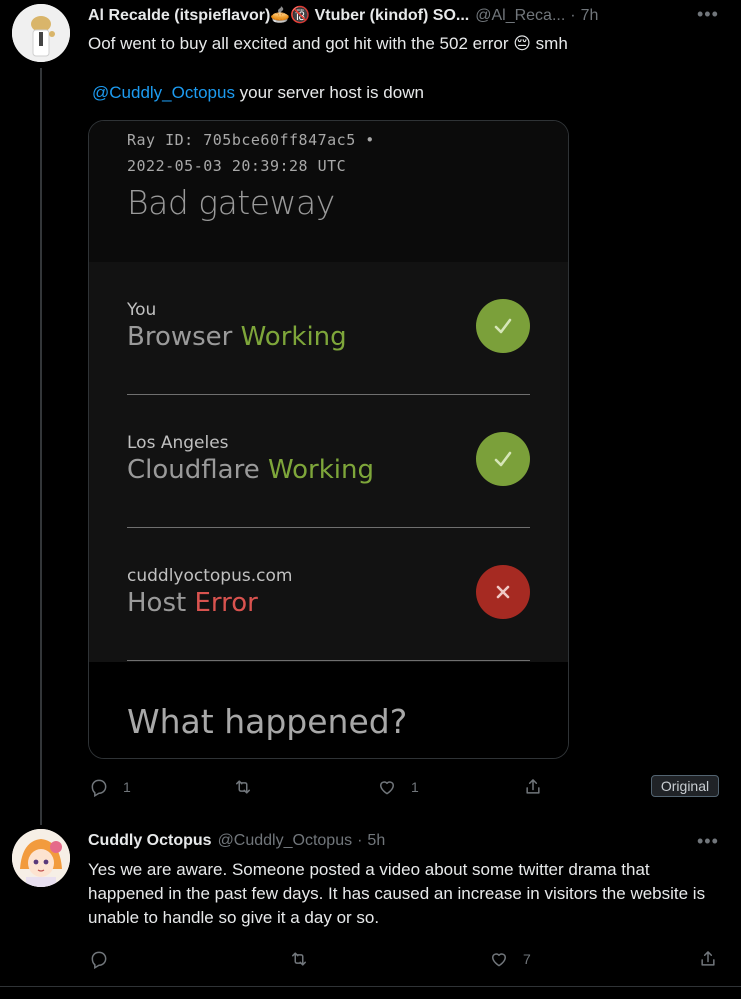  What do you see at coordinates (192, 603) in the screenshot?
I see `row-status: Host Error` at bounding box center [192, 603].